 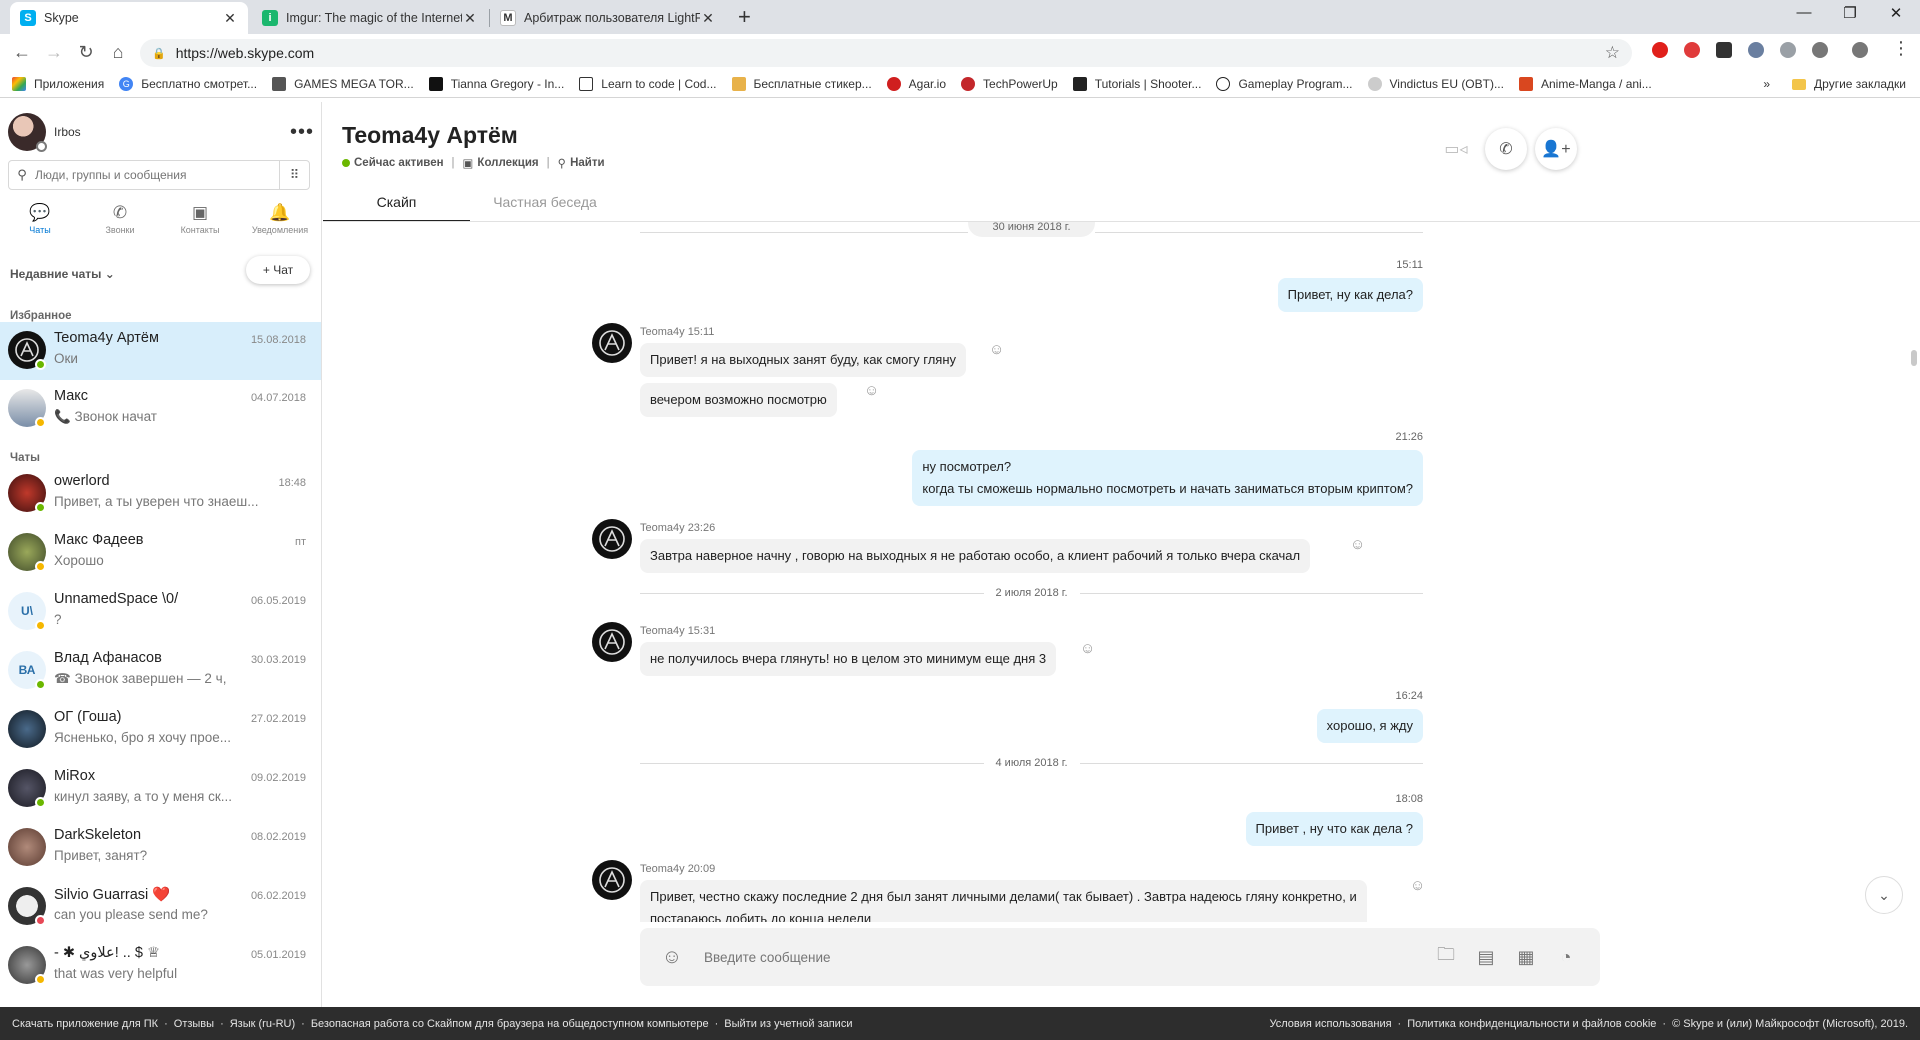 I want to click on nav-chats: 💬 Чаты, so click(x=40, y=223).